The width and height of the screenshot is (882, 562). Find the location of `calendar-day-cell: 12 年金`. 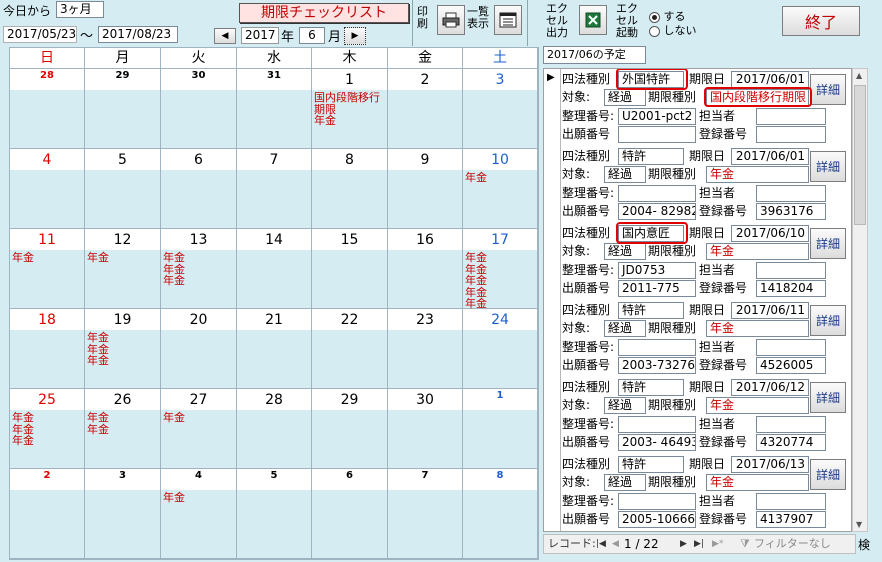

calendar-day-cell: 12 年金 is located at coordinates (123, 269).